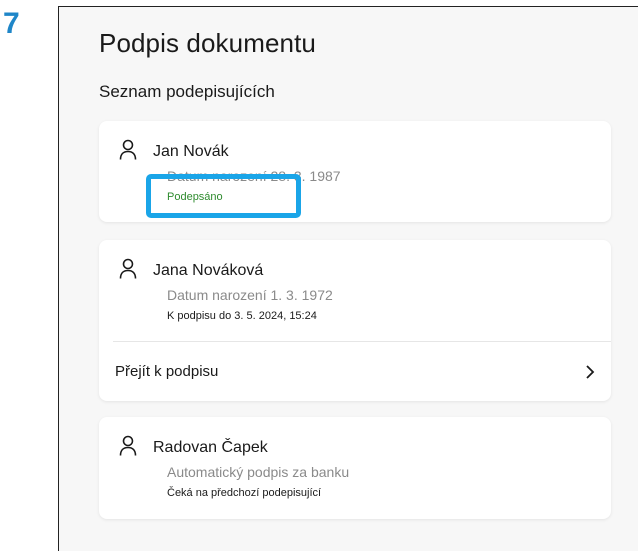  What do you see at coordinates (254, 176) in the screenshot?
I see `signer-birth-date: Datum narození 28. 3. 1987` at bounding box center [254, 176].